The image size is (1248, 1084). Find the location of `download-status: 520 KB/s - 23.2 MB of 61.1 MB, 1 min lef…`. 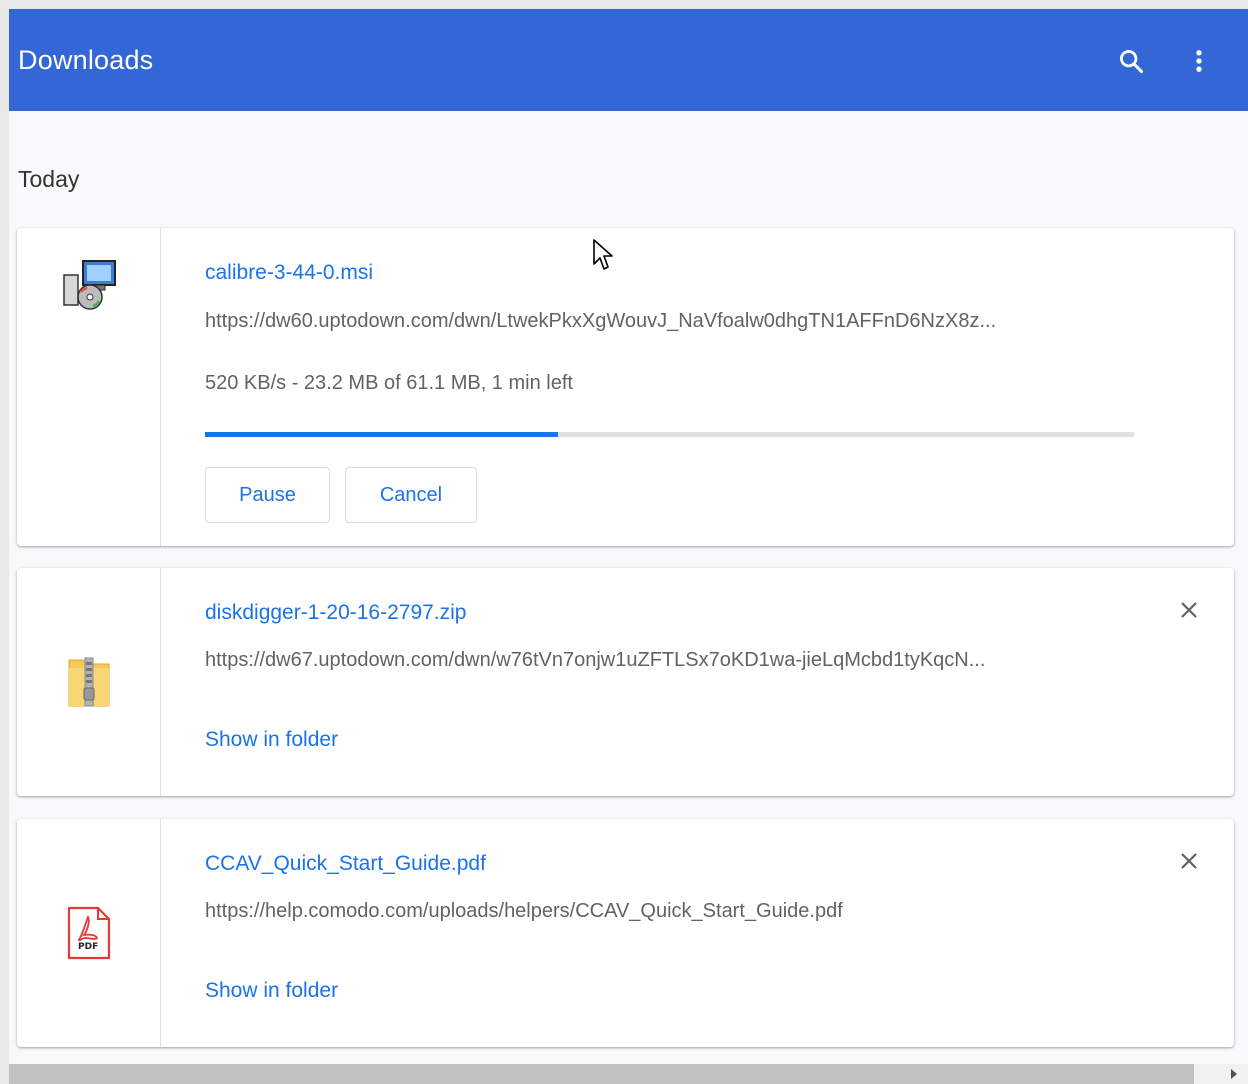

download-status: 520 KB/s - 23.2 MB of 61.1 MB, 1 min lef… is located at coordinates (389, 383).